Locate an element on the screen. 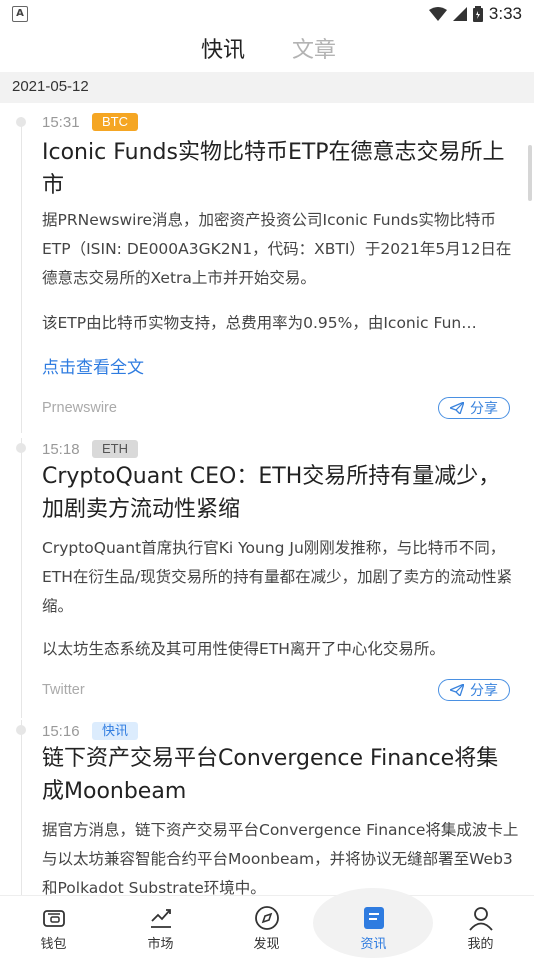 This screenshot has height=958, width=534. nav-news: 资讯 is located at coordinates (373, 924).